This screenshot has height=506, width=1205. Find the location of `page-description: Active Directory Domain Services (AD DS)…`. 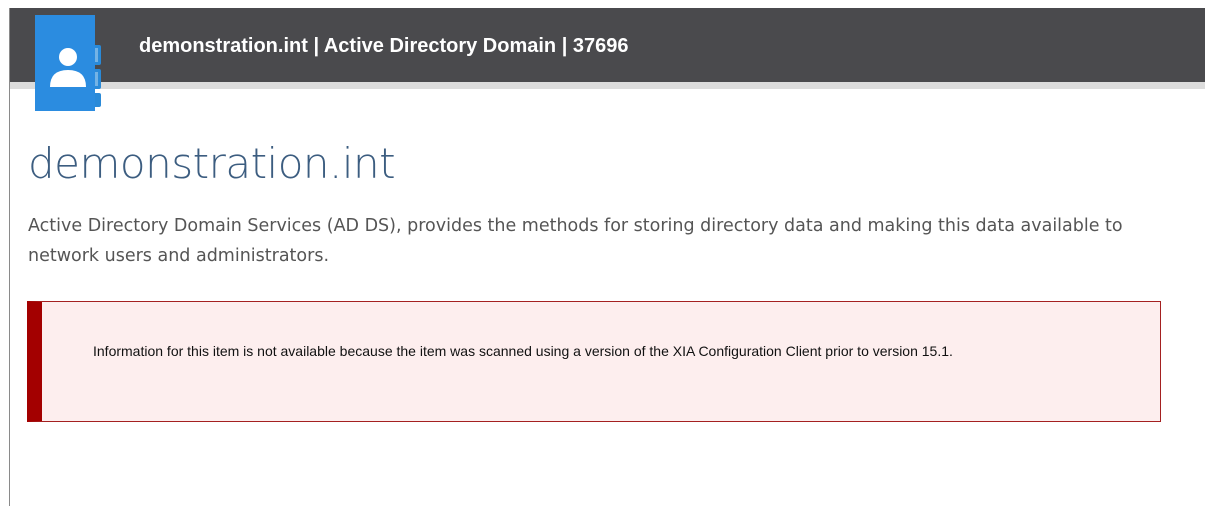

page-description: Active Directory Domain Services (AD DS)… is located at coordinates (575, 241).